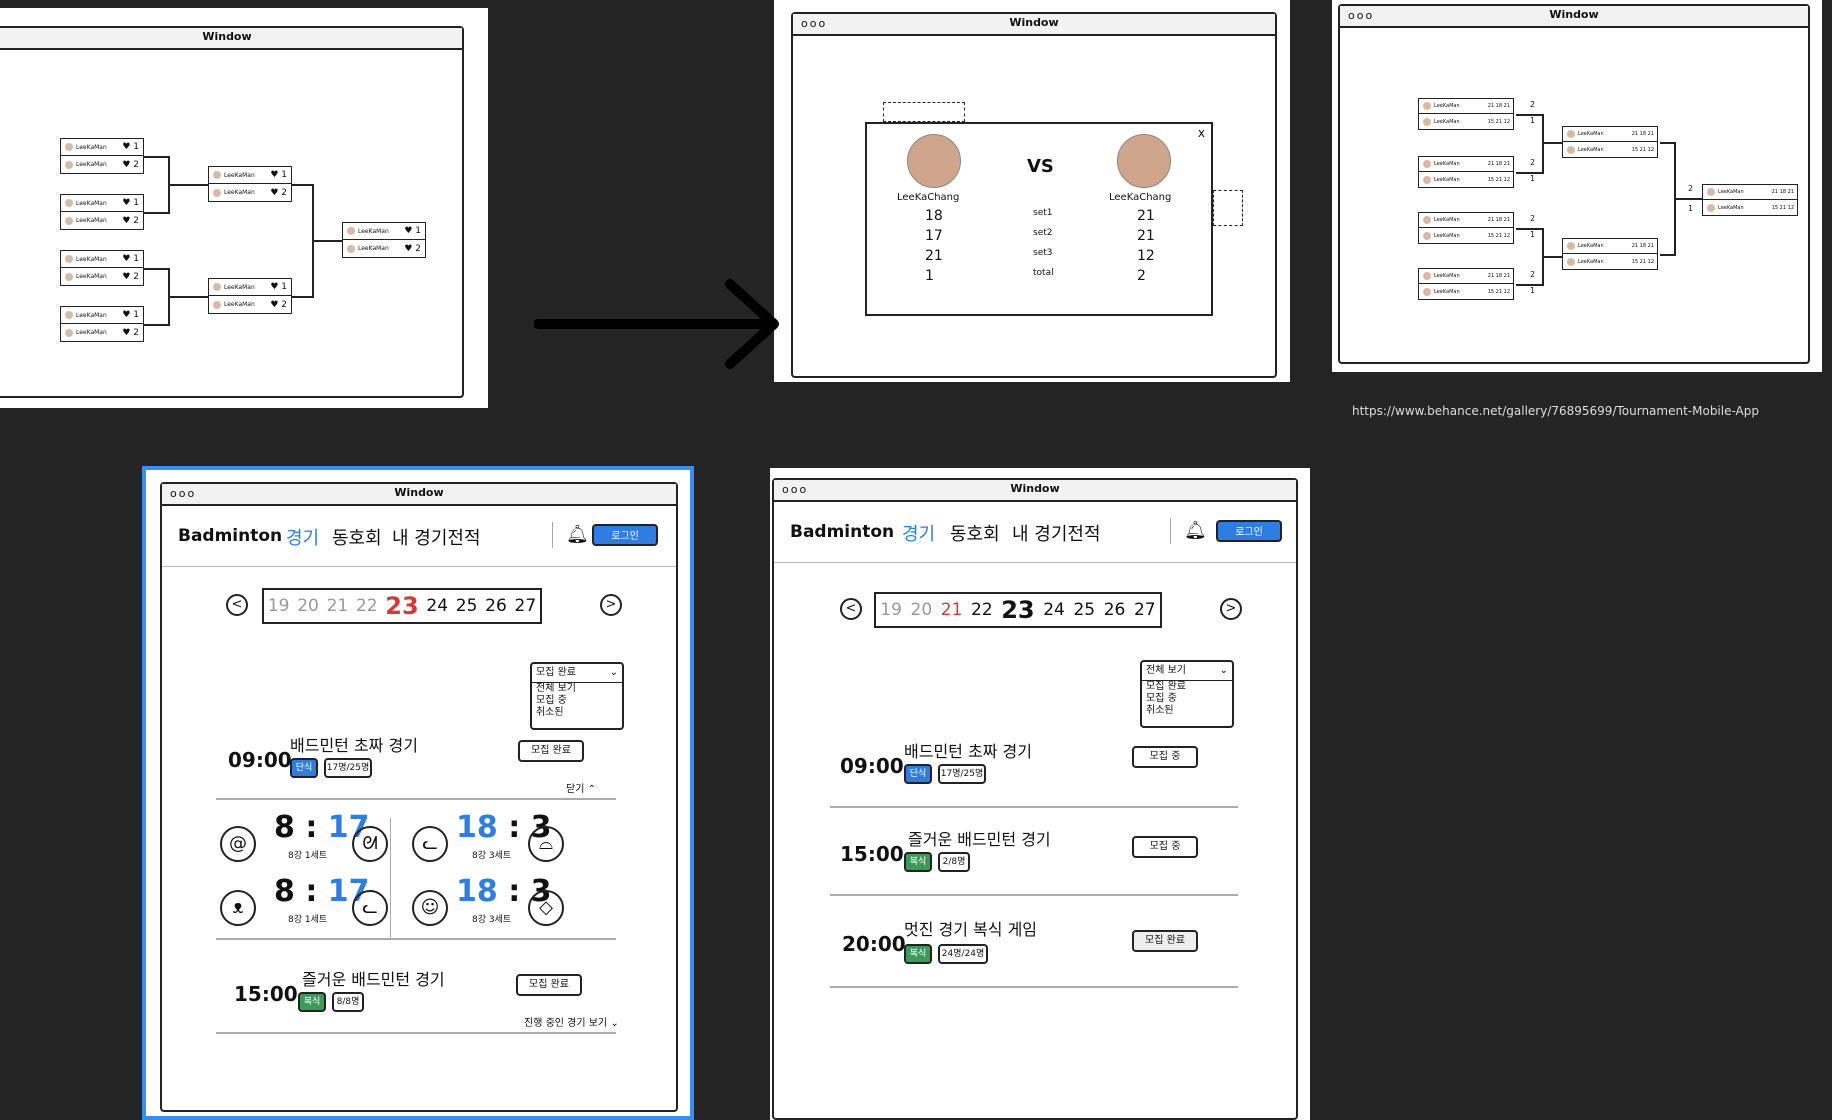  I want to click on nav-divider, so click(1170, 531).